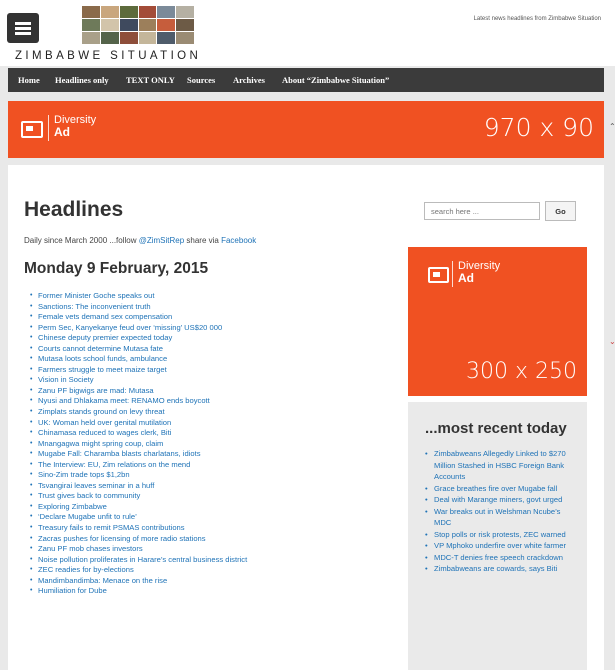 Image resolution: width=615 pixels, height=670 pixels. Describe the element at coordinates (500, 500) in the screenshot. I see `recent-link: Deal with Marange miners, govt urged` at that location.